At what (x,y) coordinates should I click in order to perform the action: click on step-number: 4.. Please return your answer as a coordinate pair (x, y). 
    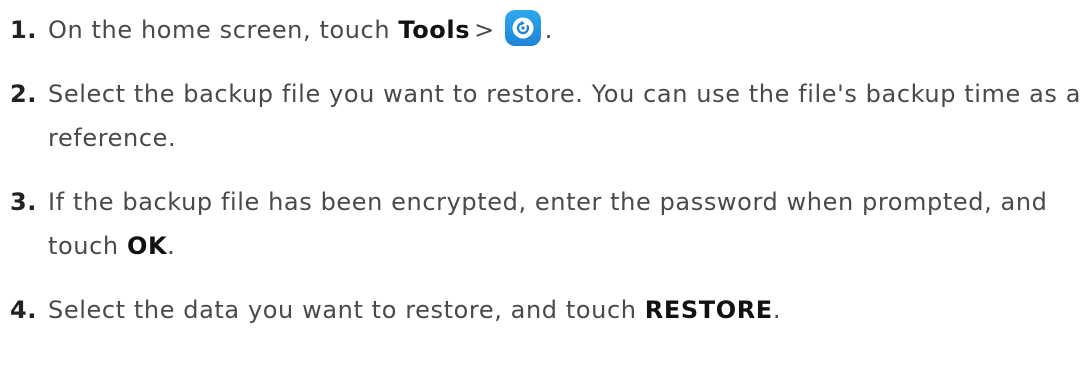
    Looking at the image, I should click on (24, 310).